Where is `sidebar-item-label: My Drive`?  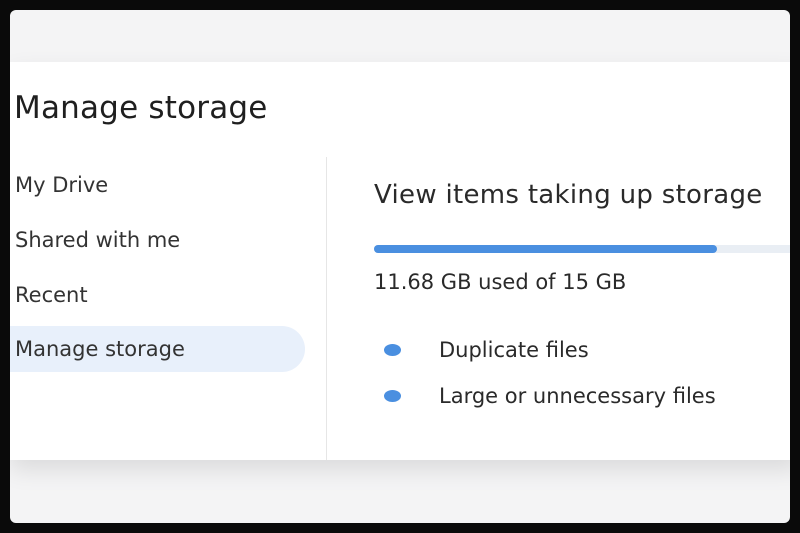 sidebar-item-label: My Drive is located at coordinates (62, 185).